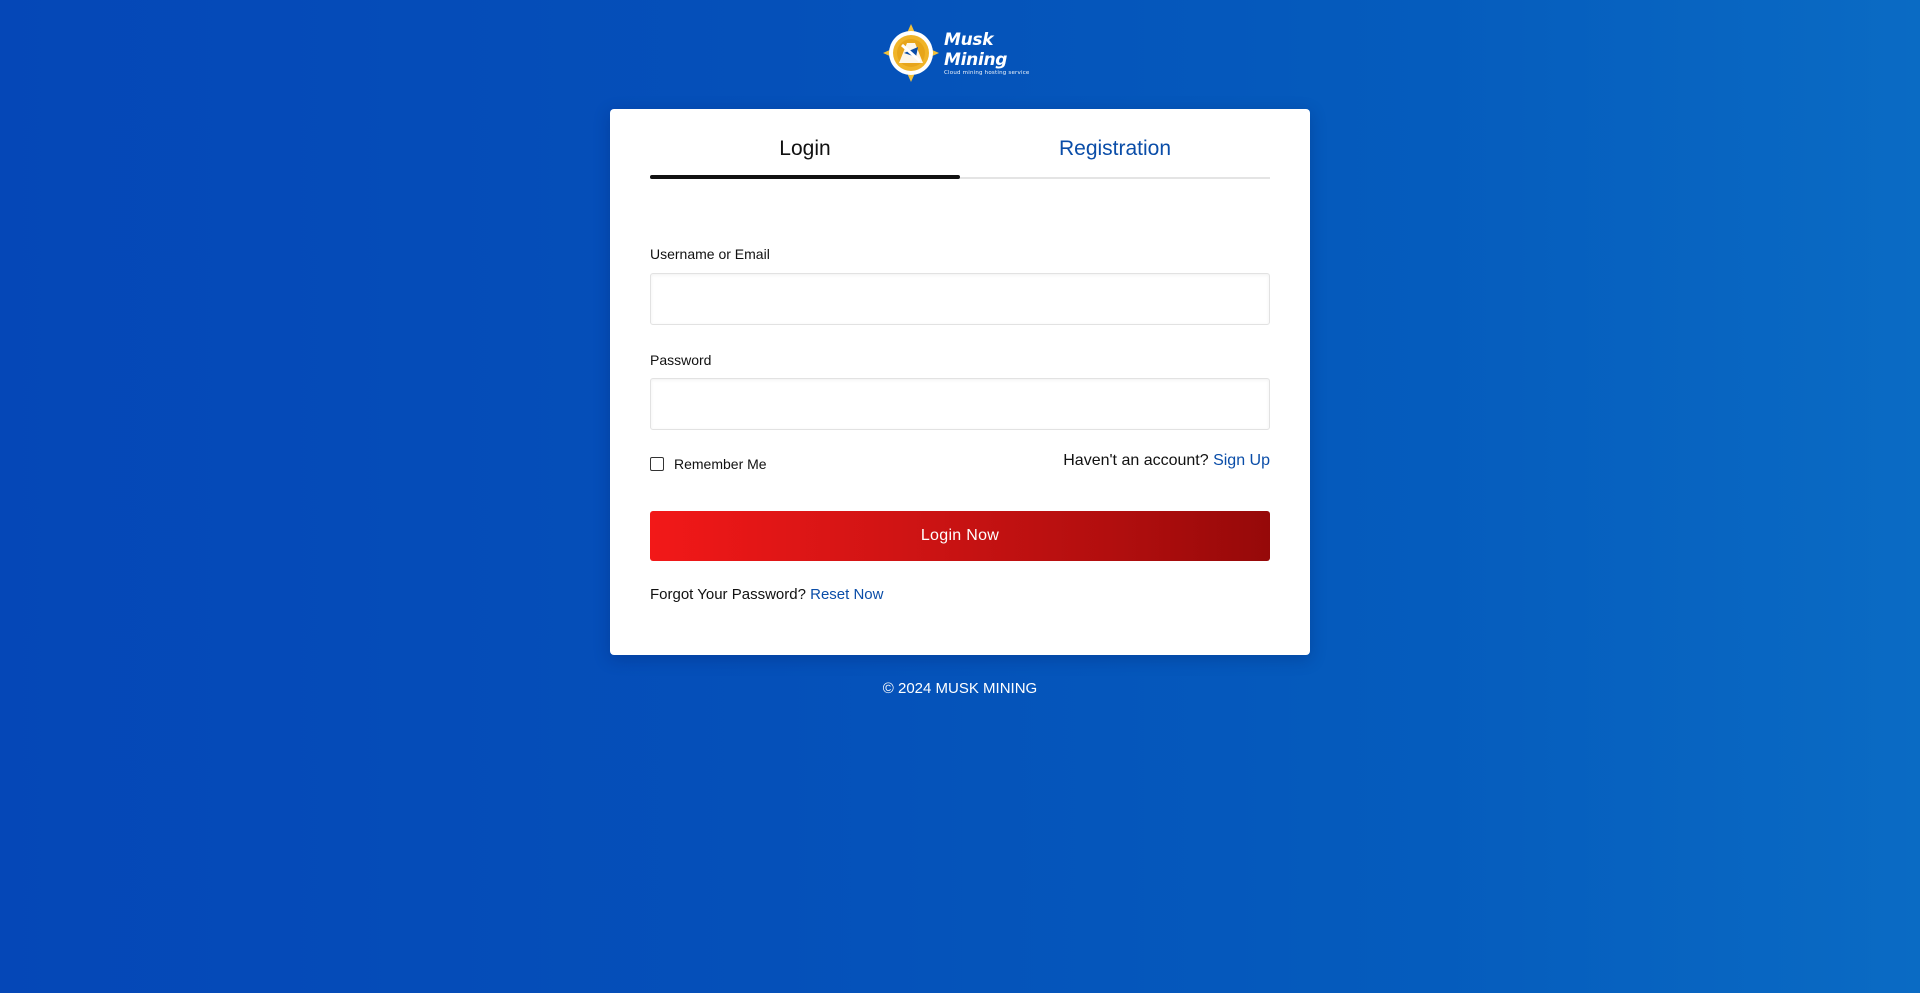 The height and width of the screenshot is (993, 1920). What do you see at coordinates (805, 177) in the screenshot?
I see `active-tab-indicator` at bounding box center [805, 177].